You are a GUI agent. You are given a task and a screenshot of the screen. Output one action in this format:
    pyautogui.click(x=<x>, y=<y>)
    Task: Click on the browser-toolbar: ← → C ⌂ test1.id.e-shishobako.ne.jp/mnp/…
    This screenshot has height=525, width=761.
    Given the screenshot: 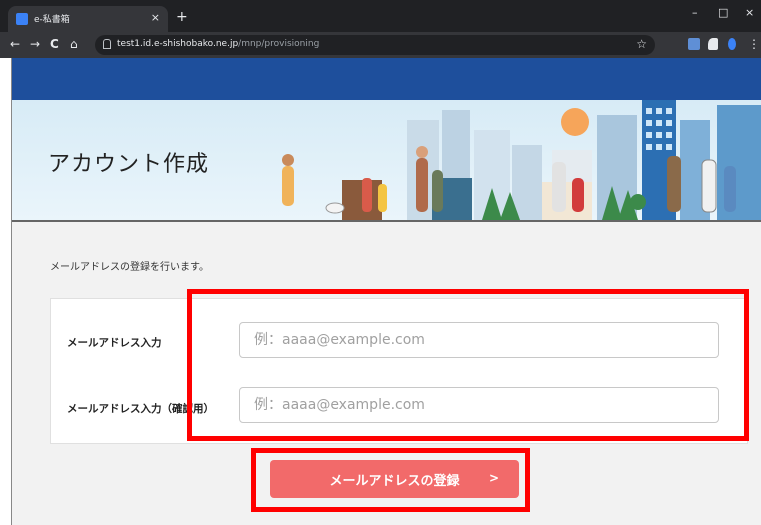 What is the action you would take?
    pyautogui.click(x=380, y=45)
    